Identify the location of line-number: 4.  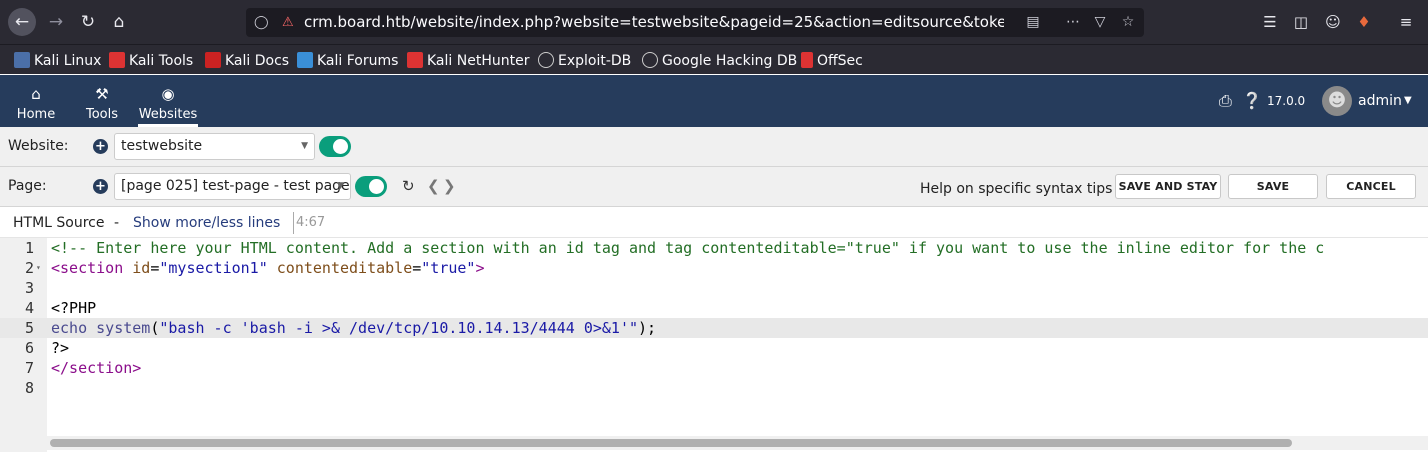
(29, 308).